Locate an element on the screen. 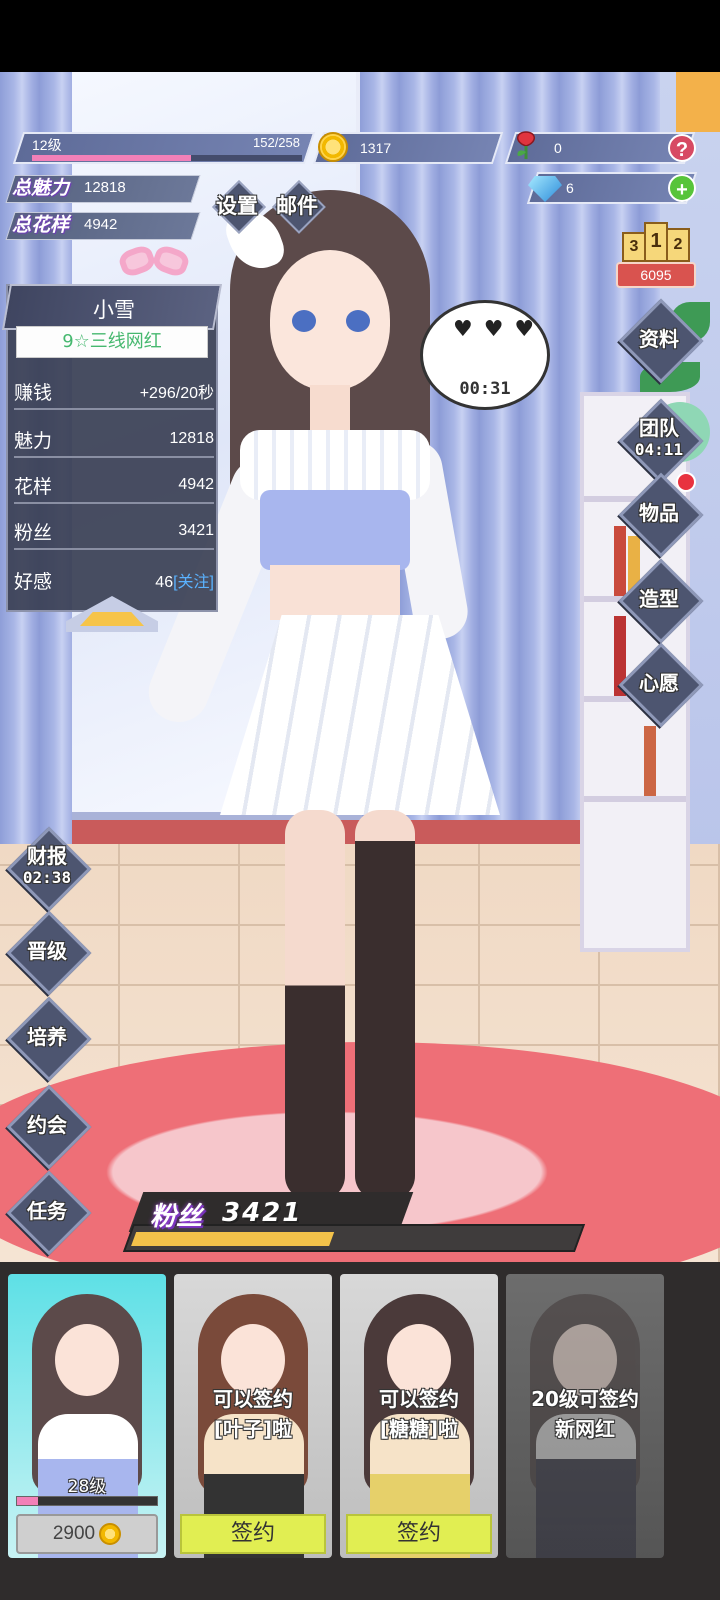 This screenshot has width=720, height=1600. character-rank: 9☆三线网红 is located at coordinates (112, 342).